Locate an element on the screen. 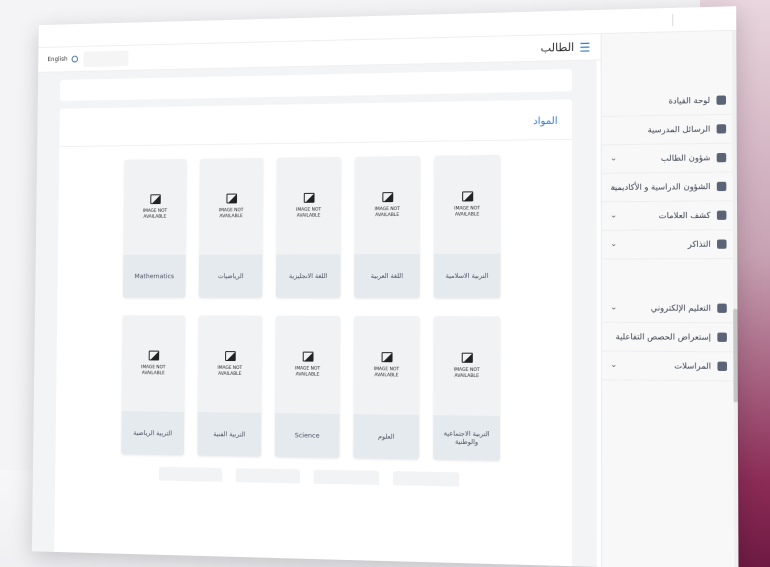  subject-tile: IMAGE NOT AVAILABLE اللغة العربية is located at coordinates (387, 227).